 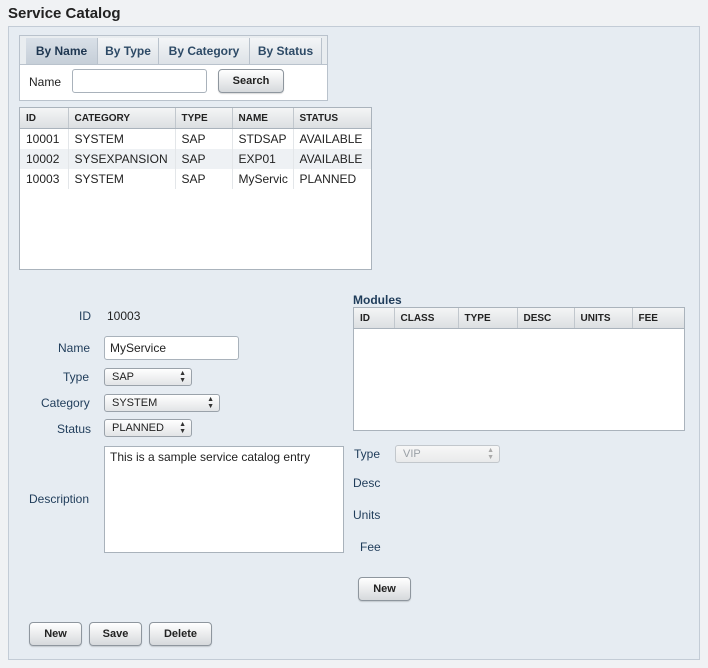 I want to click on table-row: 10002 SYSEXPANSION SAP EXP01 AVAILABLE, so click(x=195, y=159).